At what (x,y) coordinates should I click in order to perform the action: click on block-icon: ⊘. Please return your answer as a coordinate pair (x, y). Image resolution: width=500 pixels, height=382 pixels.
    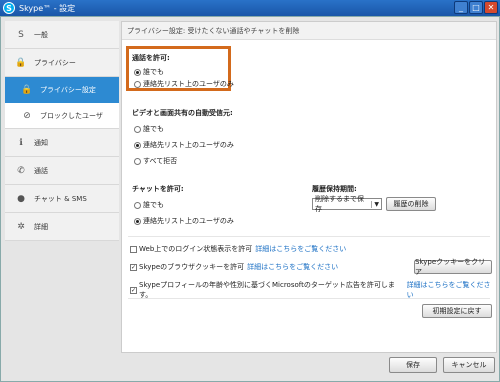
    Looking at the image, I should click on (27, 115).